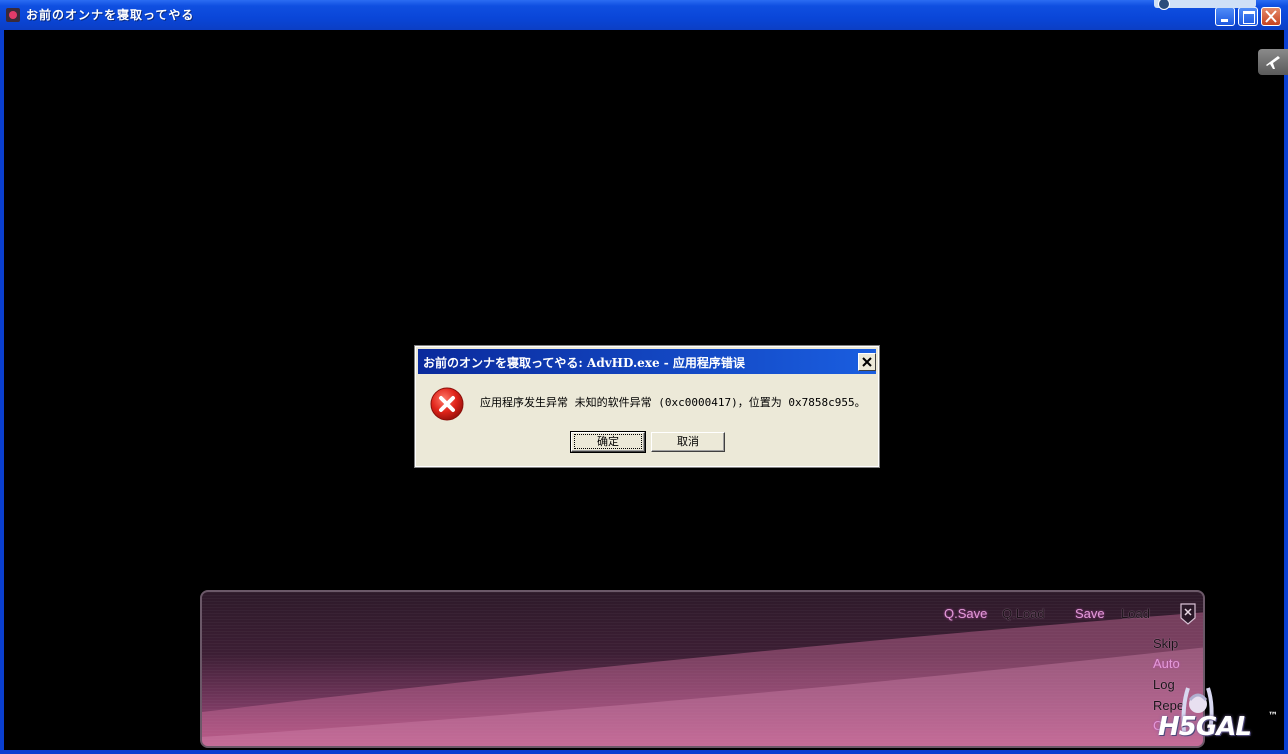 Image resolution: width=1288 pixels, height=754 pixels. I want to click on ok-button: 确定, so click(608, 442).